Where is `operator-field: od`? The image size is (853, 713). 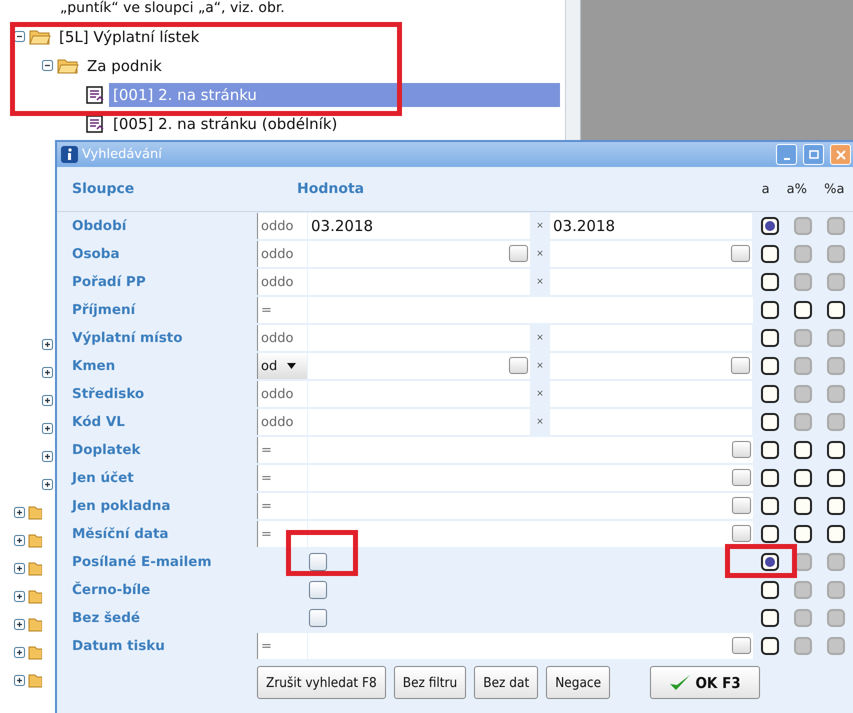 operator-field: od is located at coordinates (282, 366).